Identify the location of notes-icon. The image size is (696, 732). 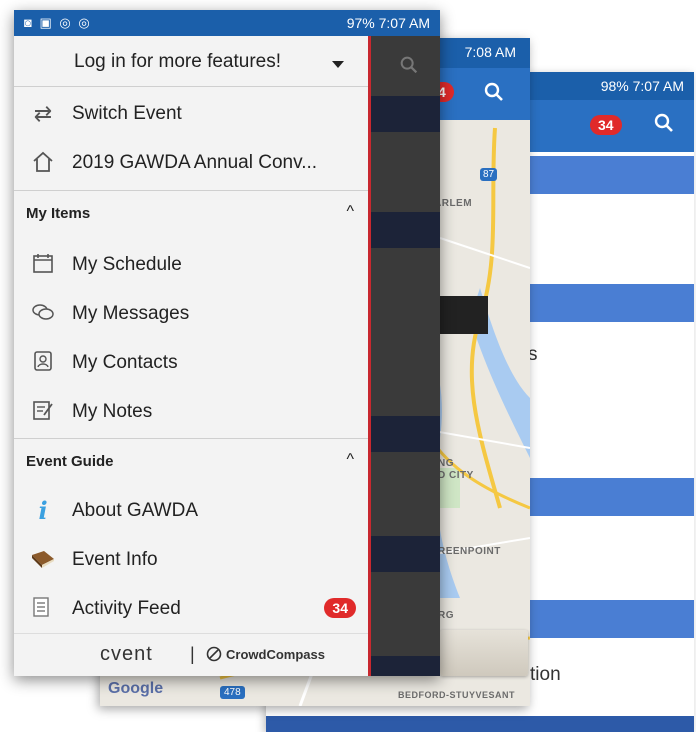
(43, 412).